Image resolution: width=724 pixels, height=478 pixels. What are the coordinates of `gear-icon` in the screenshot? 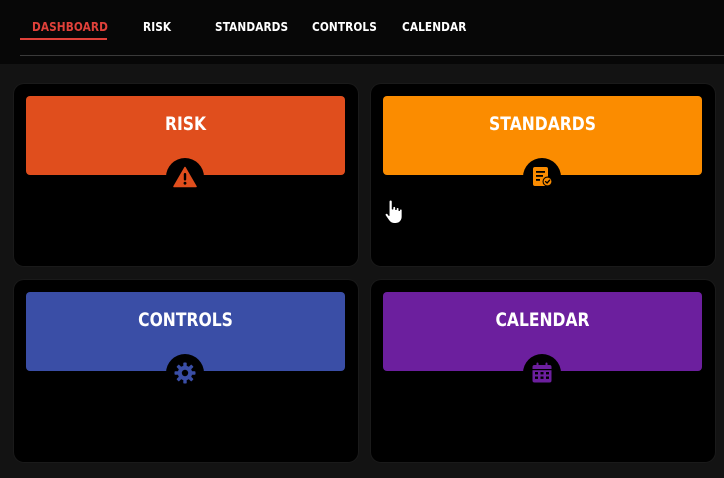 It's located at (185, 373).